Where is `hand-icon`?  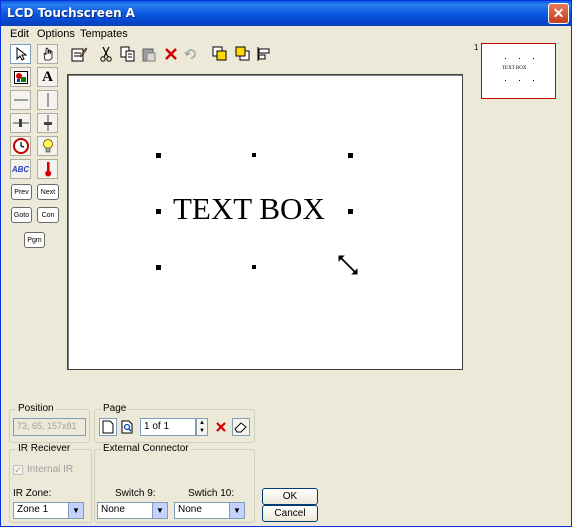
hand-icon is located at coordinates (47, 54).